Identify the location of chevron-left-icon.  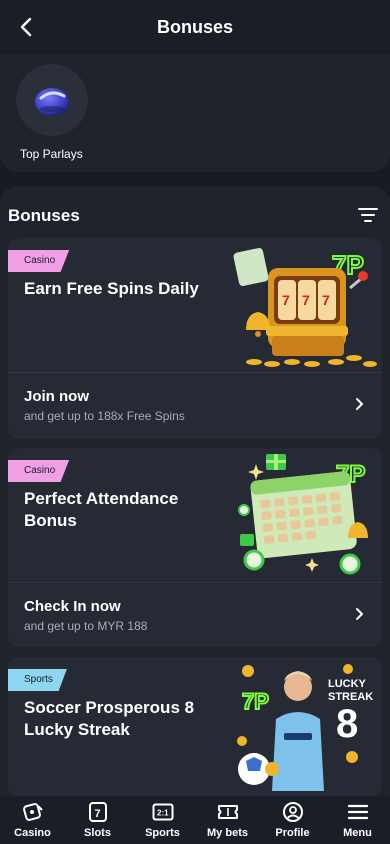
(26, 27).